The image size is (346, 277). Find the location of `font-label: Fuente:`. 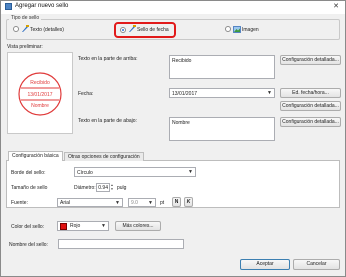

font-label: Fuente: is located at coordinates (19, 203).